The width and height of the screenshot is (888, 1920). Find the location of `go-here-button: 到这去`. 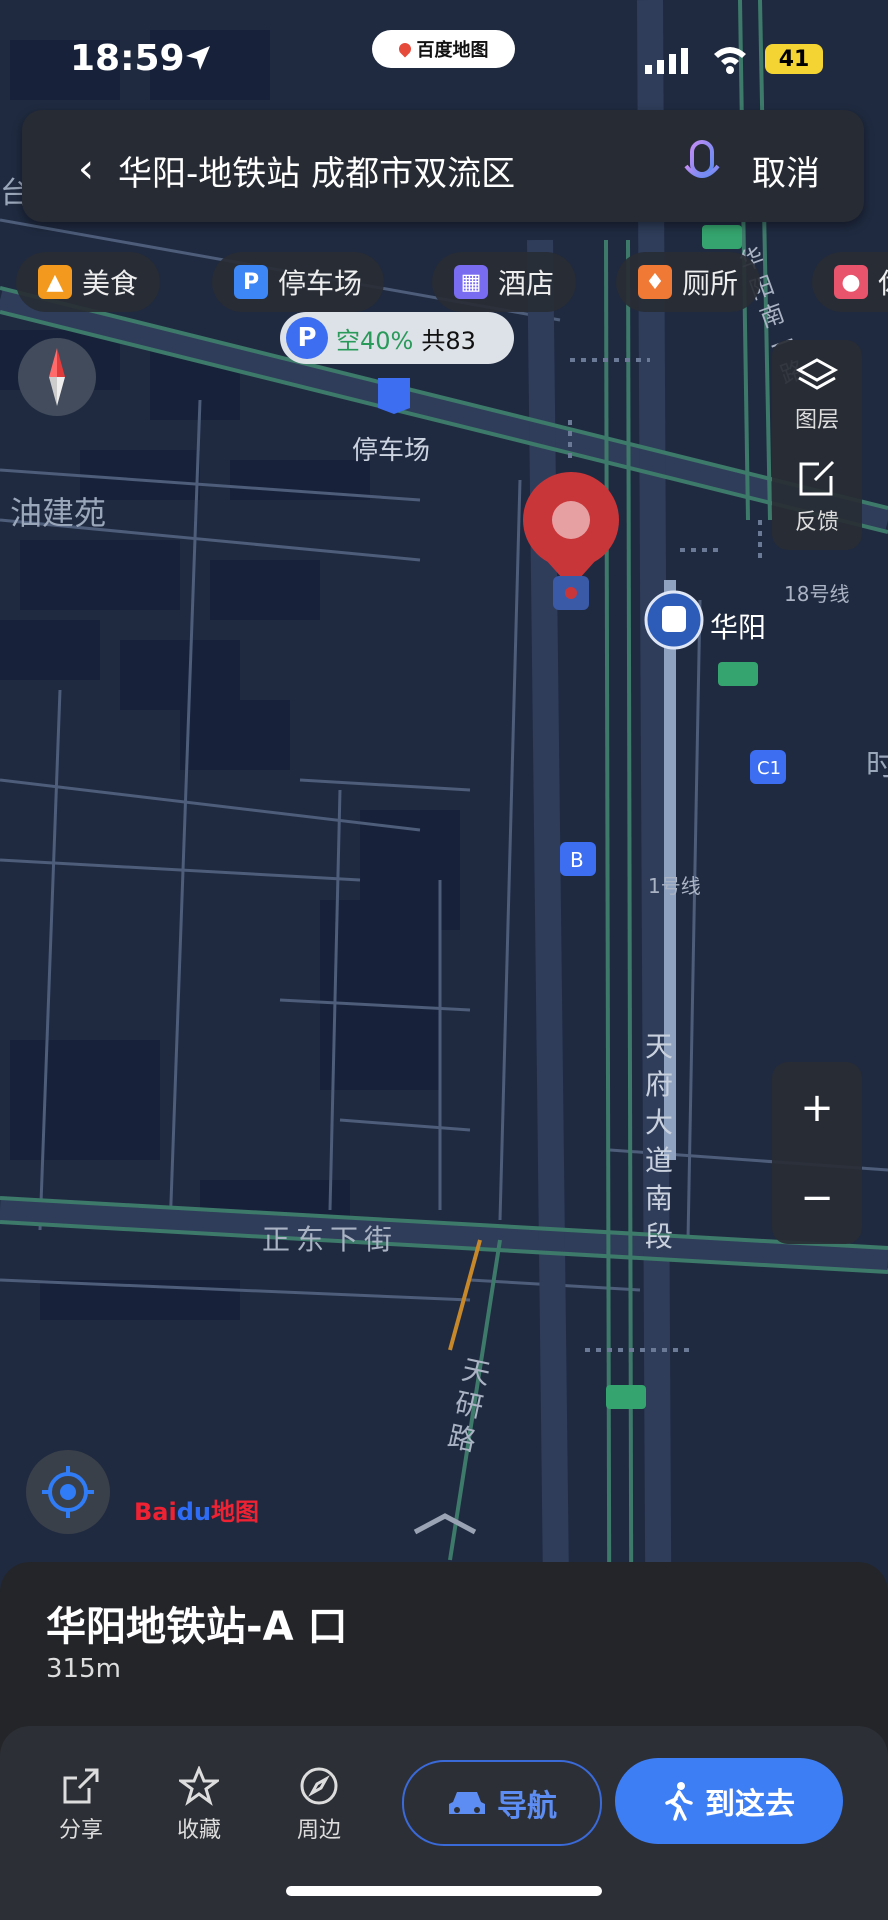

go-here-button: 到这去 is located at coordinates (729, 1801).